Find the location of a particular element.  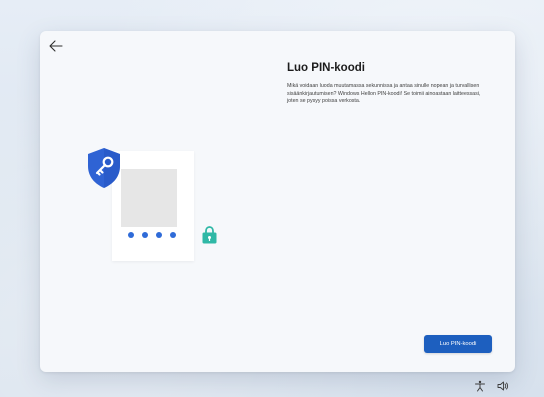

volume-icon is located at coordinates (503, 385).